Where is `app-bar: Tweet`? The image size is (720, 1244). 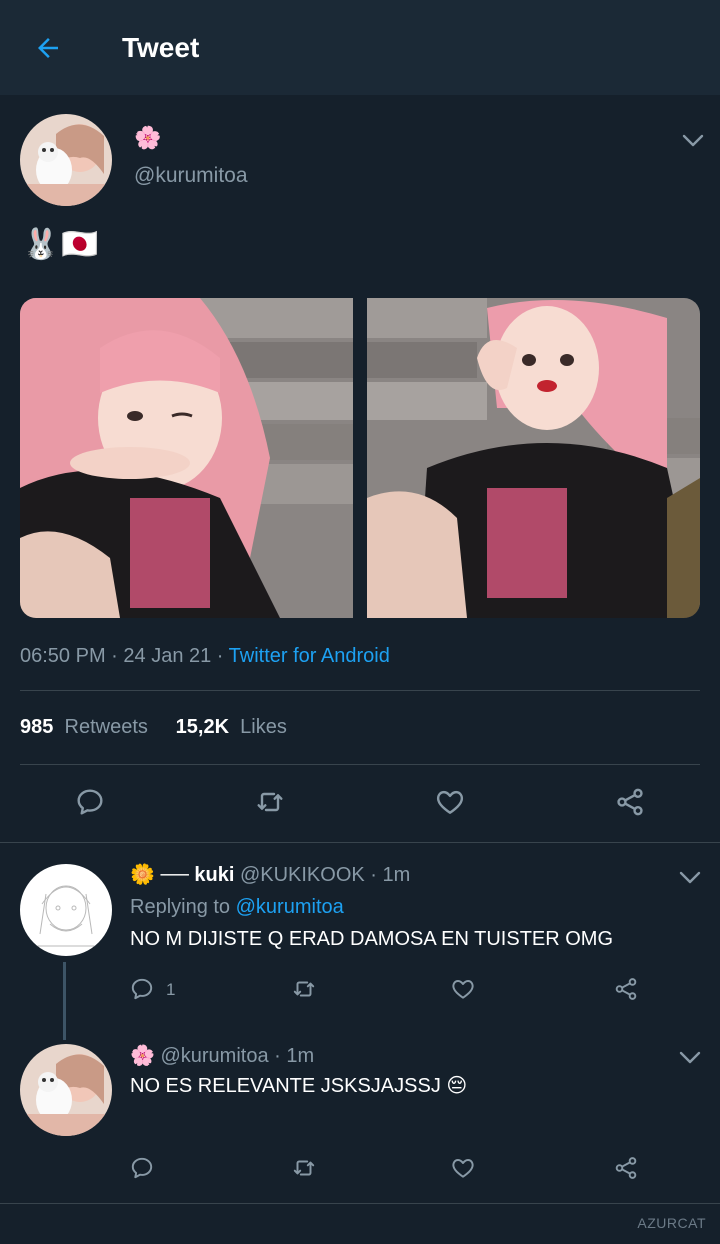 app-bar: Tweet is located at coordinates (360, 47).